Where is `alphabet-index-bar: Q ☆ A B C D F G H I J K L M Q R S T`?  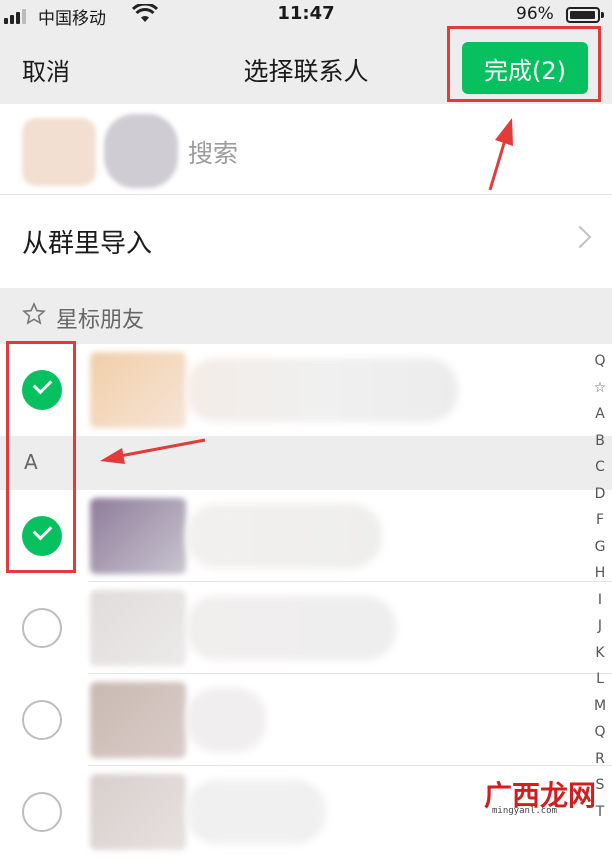
alphabet-index-bar: Q ☆ A B C D F G H I J K L M Q R S T is located at coordinates (600, 586).